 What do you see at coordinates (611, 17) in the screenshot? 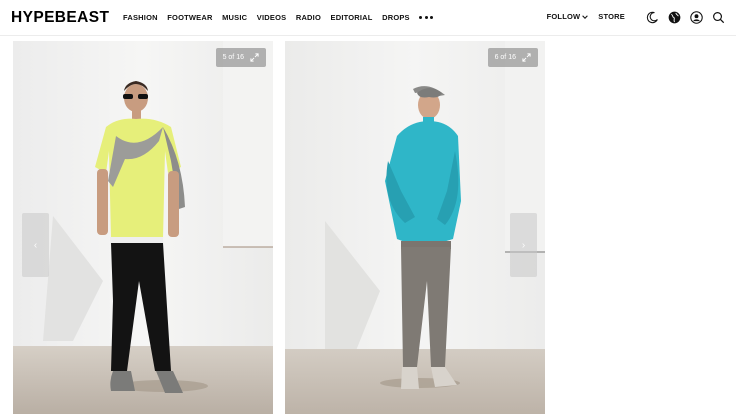
I see `store-link: STORE` at bounding box center [611, 17].